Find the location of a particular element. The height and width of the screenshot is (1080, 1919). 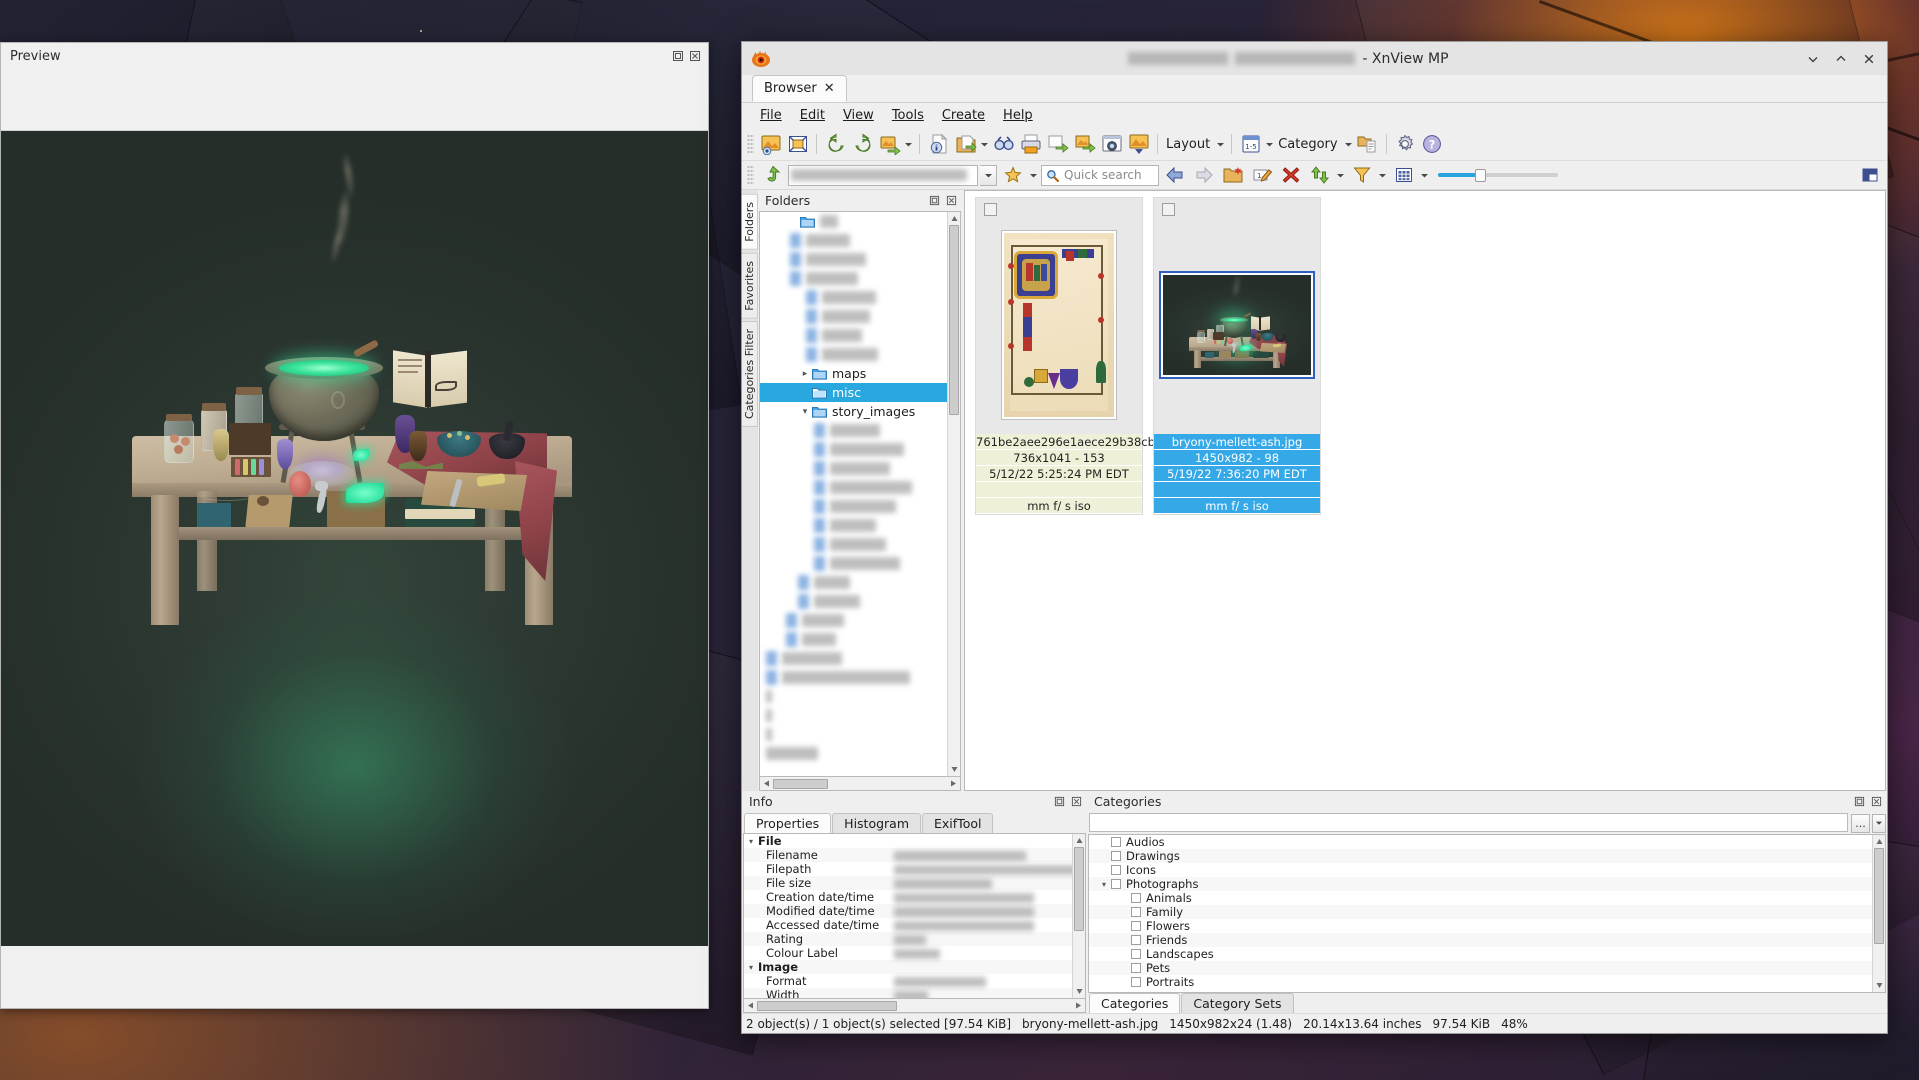

grid-view-icon is located at coordinates (1403, 175).